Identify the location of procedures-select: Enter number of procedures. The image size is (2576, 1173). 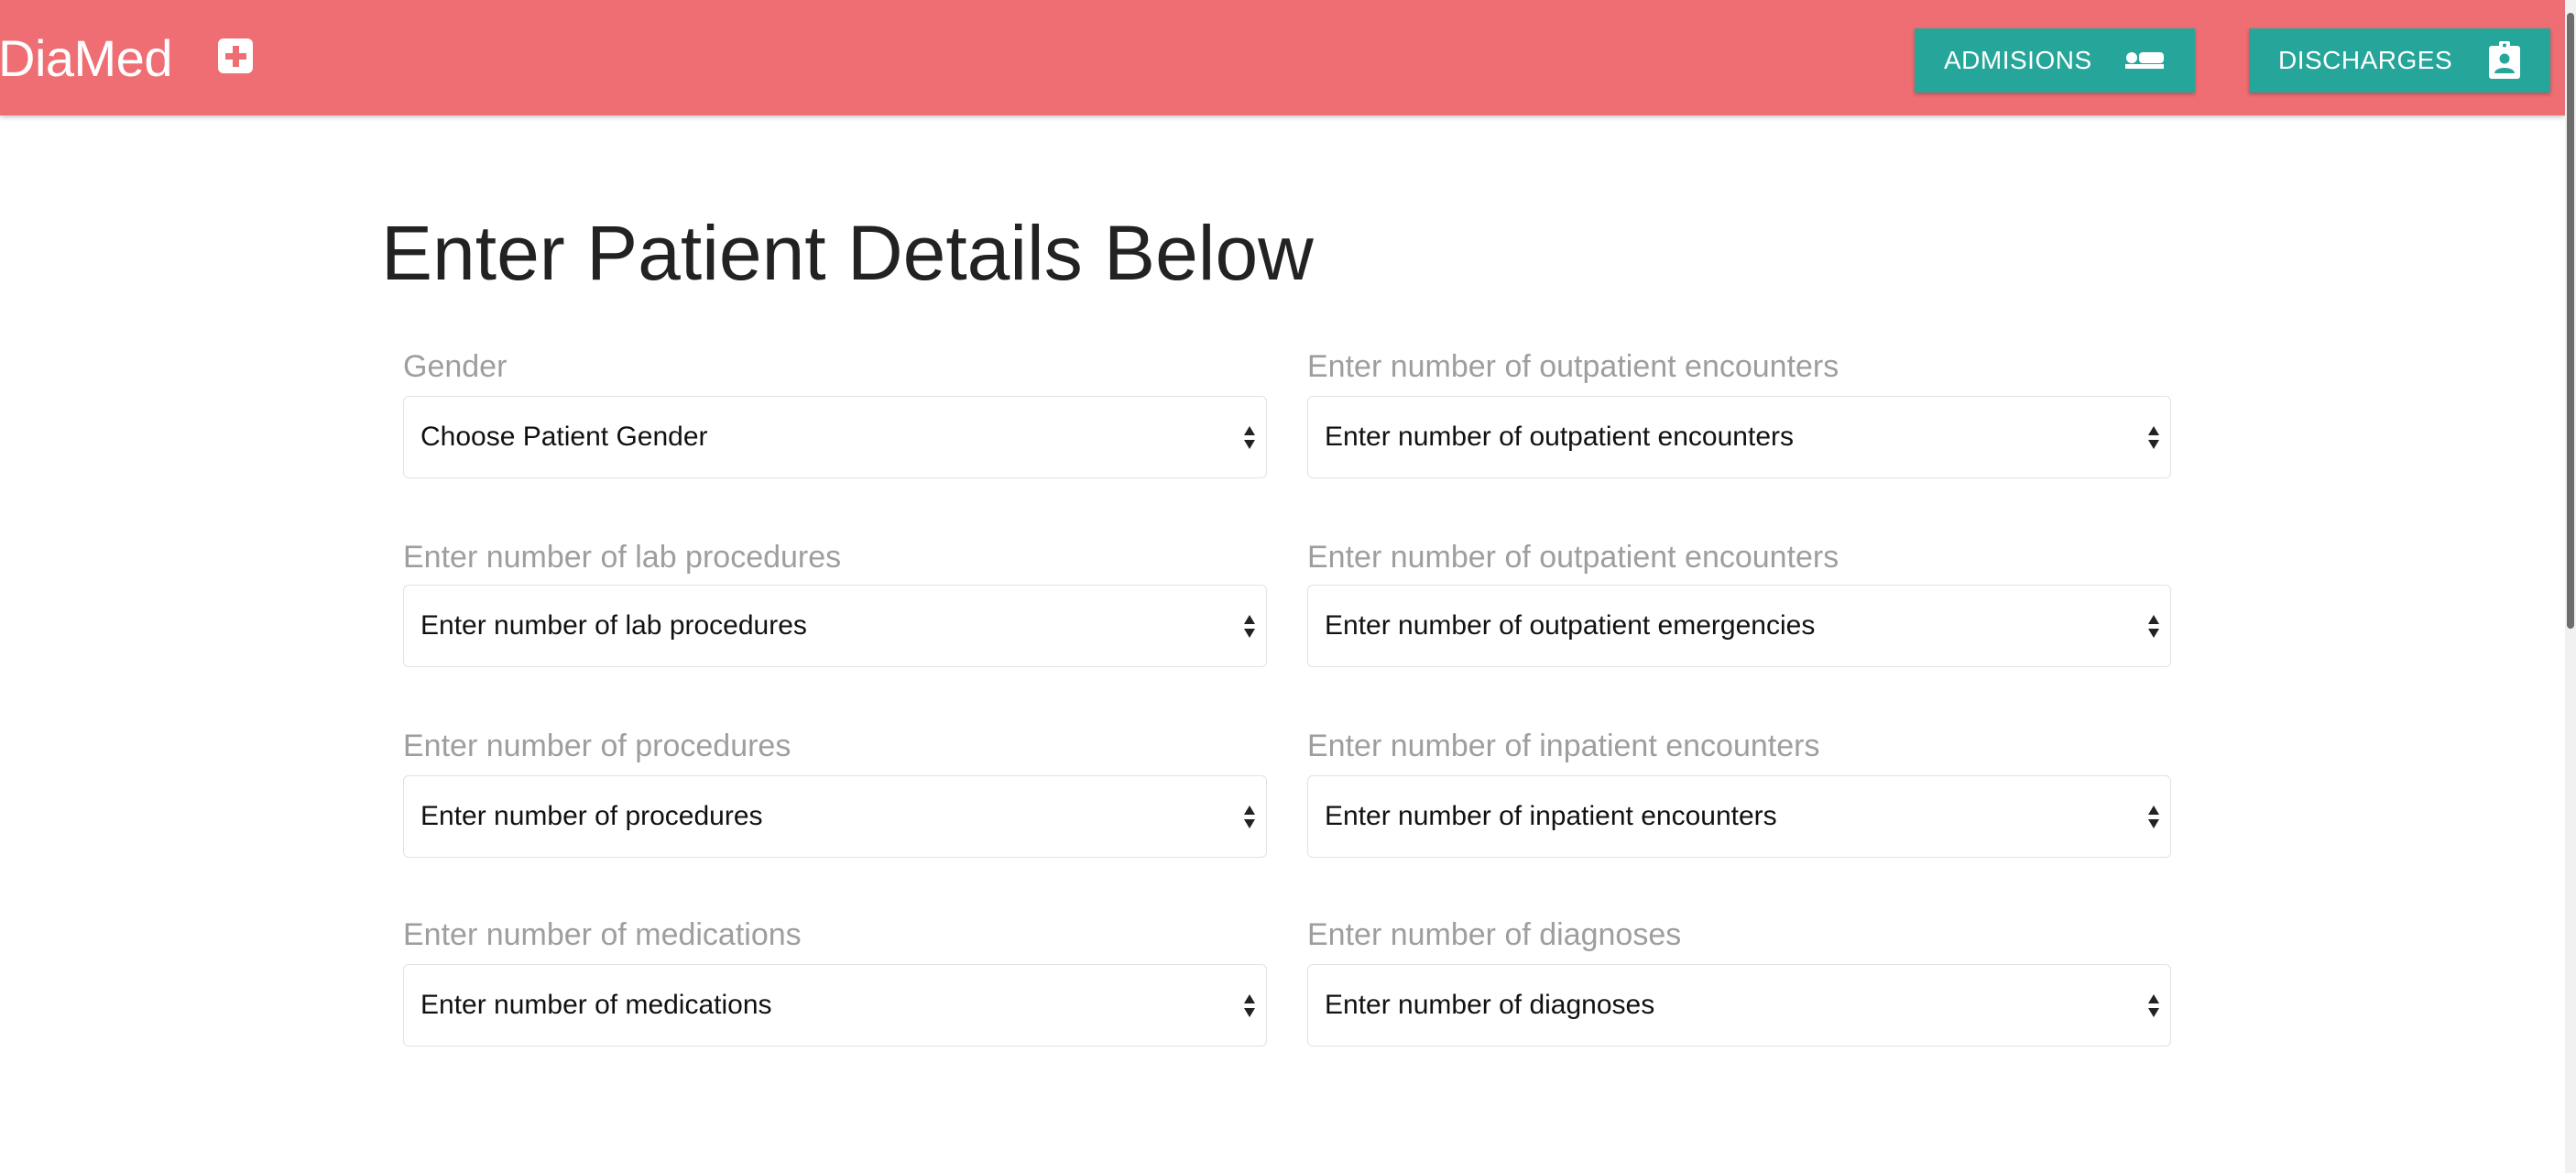
(835, 816).